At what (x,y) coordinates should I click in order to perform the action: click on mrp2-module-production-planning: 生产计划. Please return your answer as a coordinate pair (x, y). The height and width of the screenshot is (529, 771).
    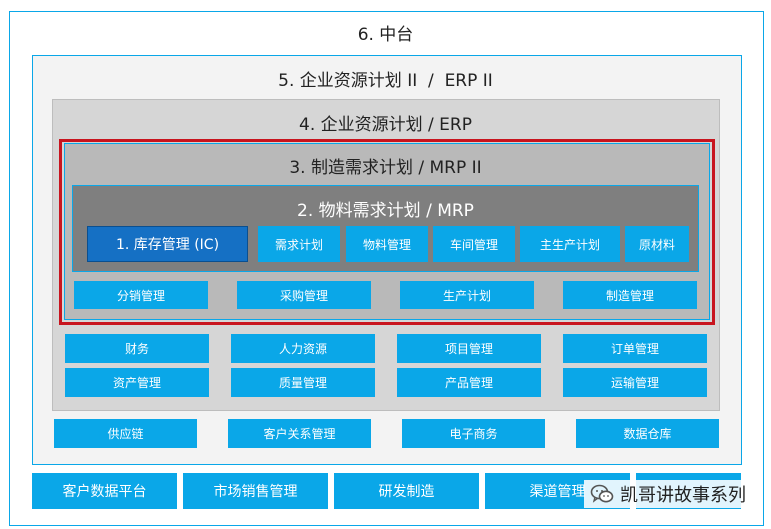
    Looking at the image, I should click on (467, 295).